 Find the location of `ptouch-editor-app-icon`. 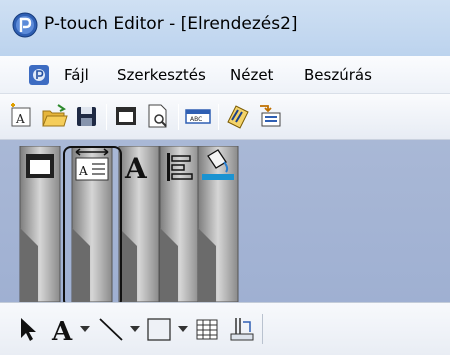

ptouch-editor-app-icon is located at coordinates (25, 25).